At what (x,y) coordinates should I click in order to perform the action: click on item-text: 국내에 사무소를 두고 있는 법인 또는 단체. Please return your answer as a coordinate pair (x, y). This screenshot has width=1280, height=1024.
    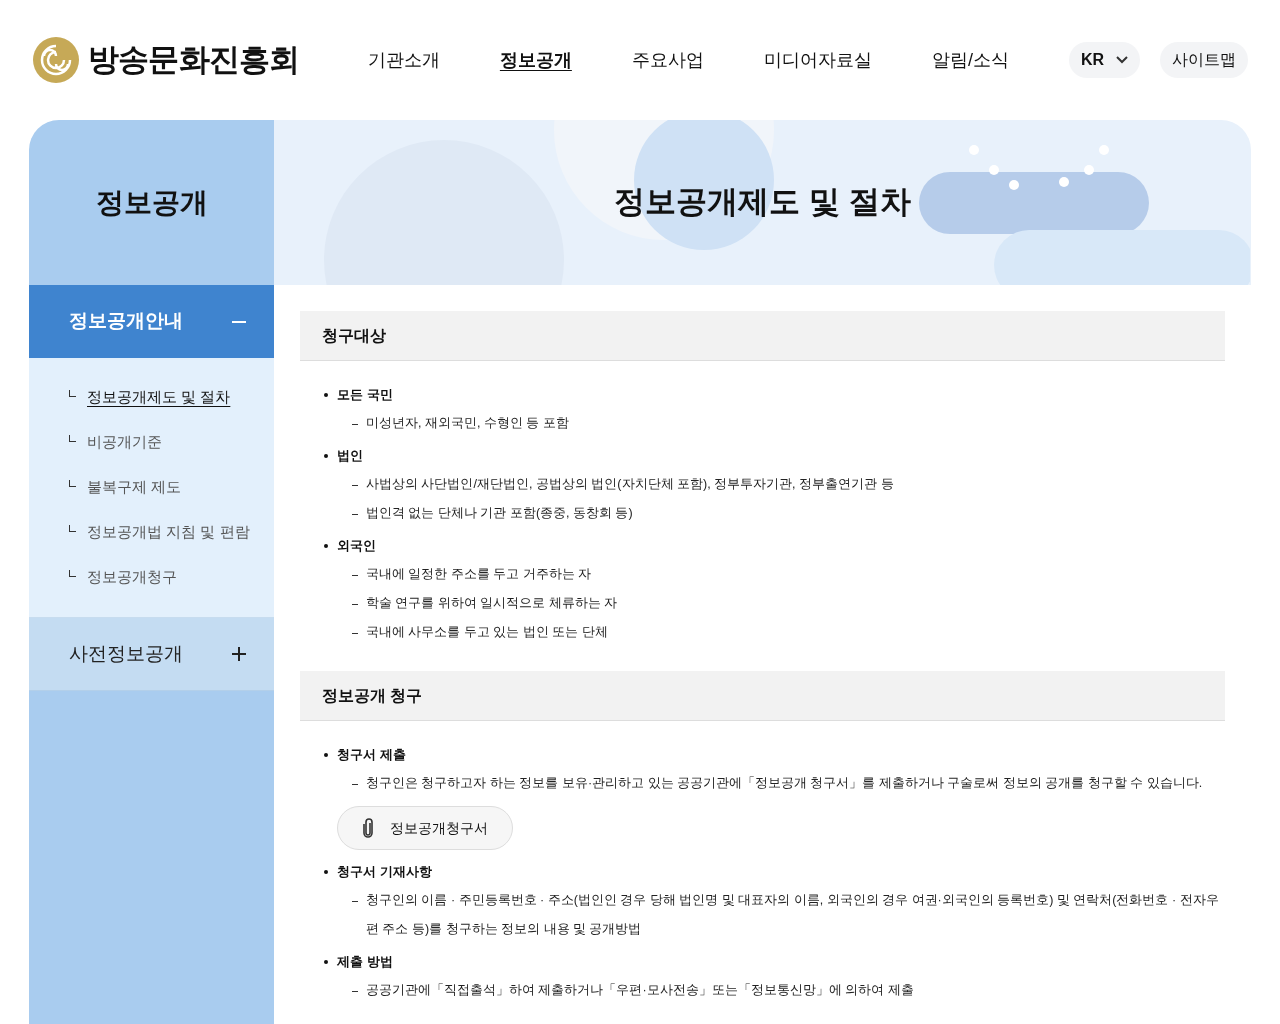
    Looking at the image, I should click on (487, 632).